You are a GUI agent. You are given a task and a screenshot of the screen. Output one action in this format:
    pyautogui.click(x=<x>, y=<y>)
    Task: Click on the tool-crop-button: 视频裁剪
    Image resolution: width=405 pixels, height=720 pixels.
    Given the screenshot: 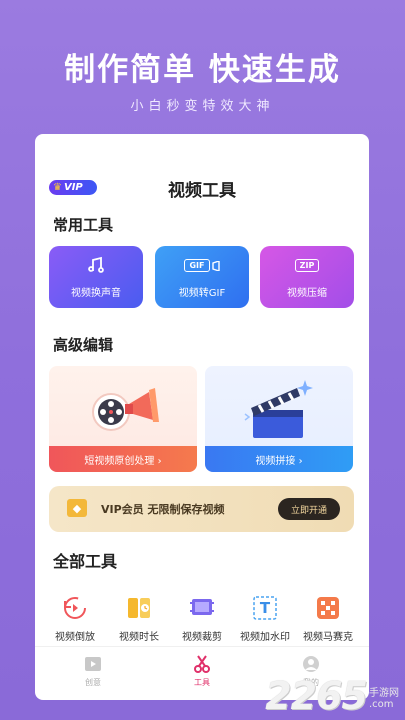 What is the action you would take?
    pyautogui.click(x=202, y=618)
    